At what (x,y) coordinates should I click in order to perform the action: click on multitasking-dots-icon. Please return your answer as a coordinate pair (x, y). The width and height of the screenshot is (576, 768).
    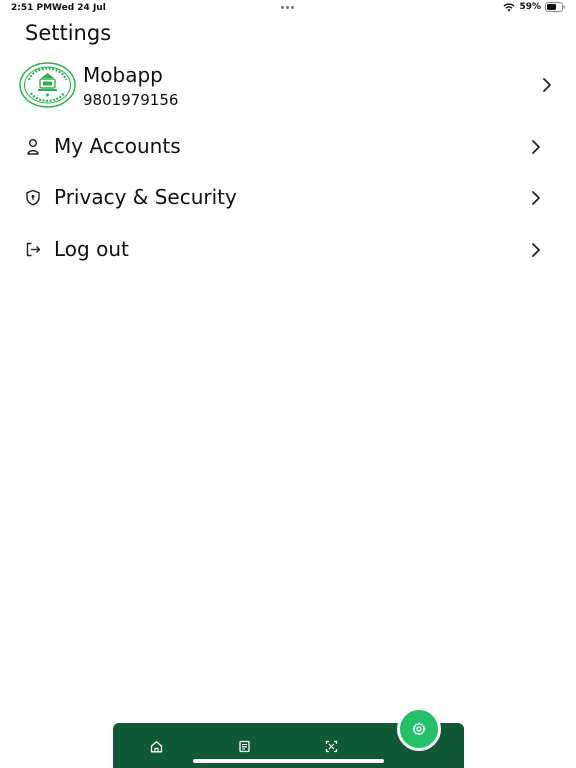
    Looking at the image, I should click on (287, 7).